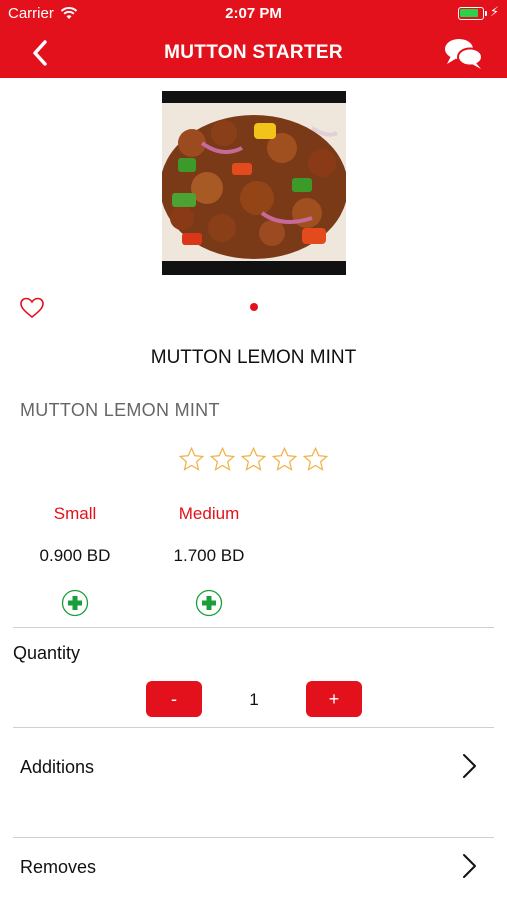  What do you see at coordinates (209, 555) in the screenshot?
I see `price-medium: 1.700 BD` at bounding box center [209, 555].